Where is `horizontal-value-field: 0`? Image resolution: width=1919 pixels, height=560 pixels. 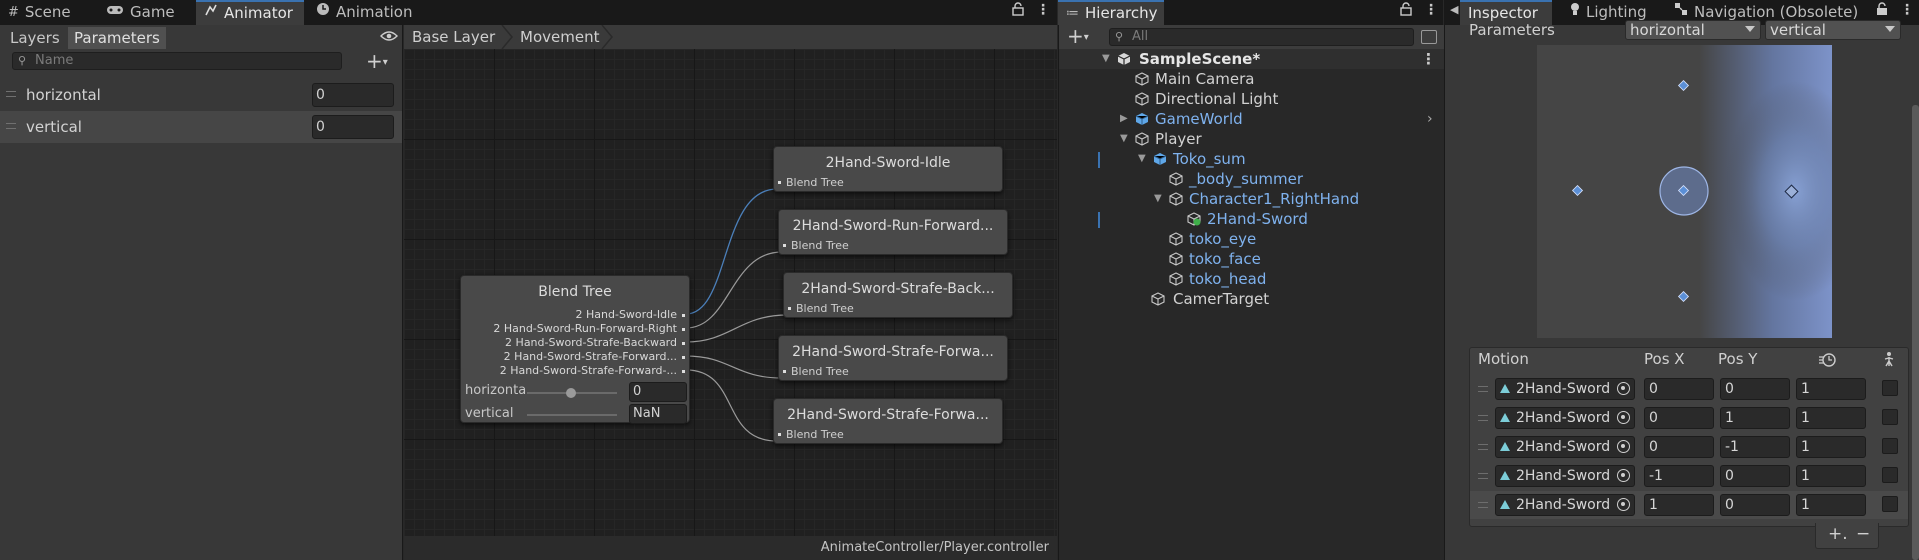 horizontal-value-field: 0 is located at coordinates (658, 392).